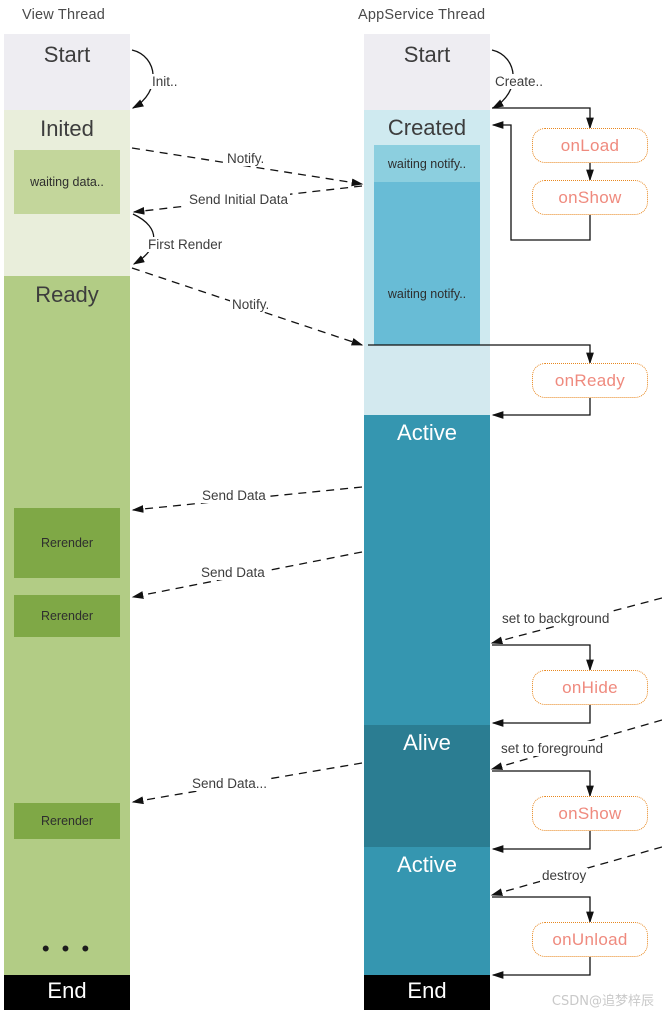  I want to click on callback-onready-label: onReady, so click(590, 380).